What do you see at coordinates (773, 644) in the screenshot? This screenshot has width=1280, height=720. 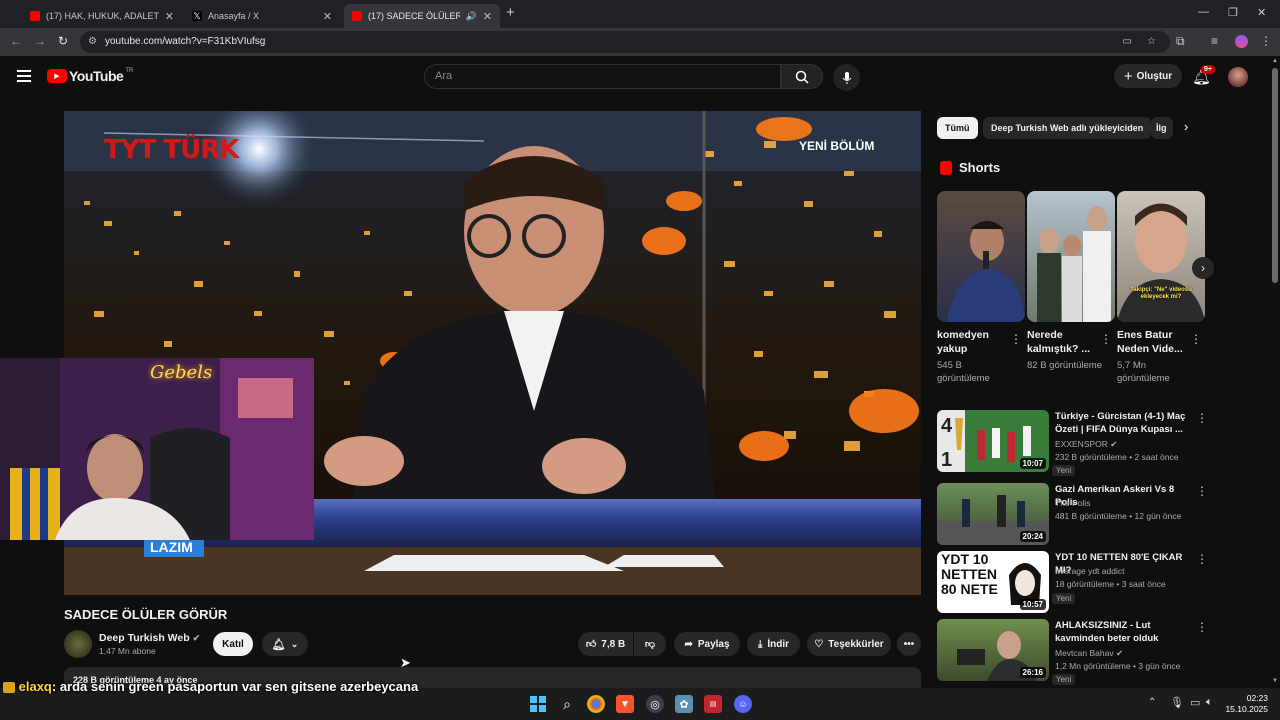 I see `download-button: ⤓ İndir` at bounding box center [773, 644].